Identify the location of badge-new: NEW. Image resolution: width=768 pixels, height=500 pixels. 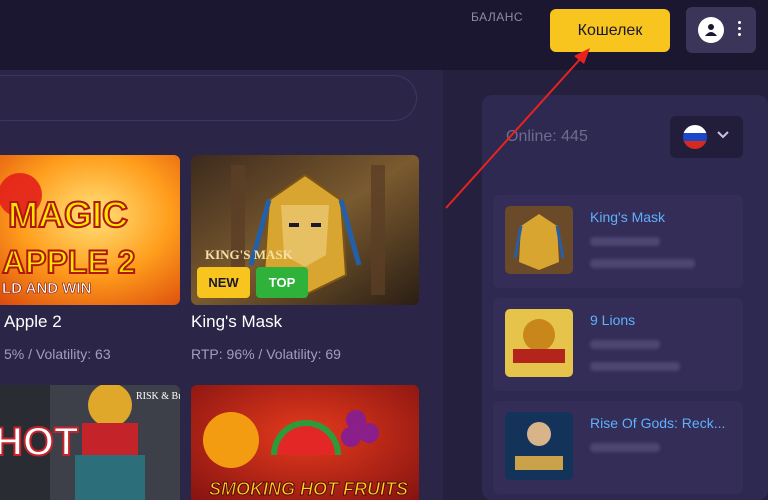
(223, 282).